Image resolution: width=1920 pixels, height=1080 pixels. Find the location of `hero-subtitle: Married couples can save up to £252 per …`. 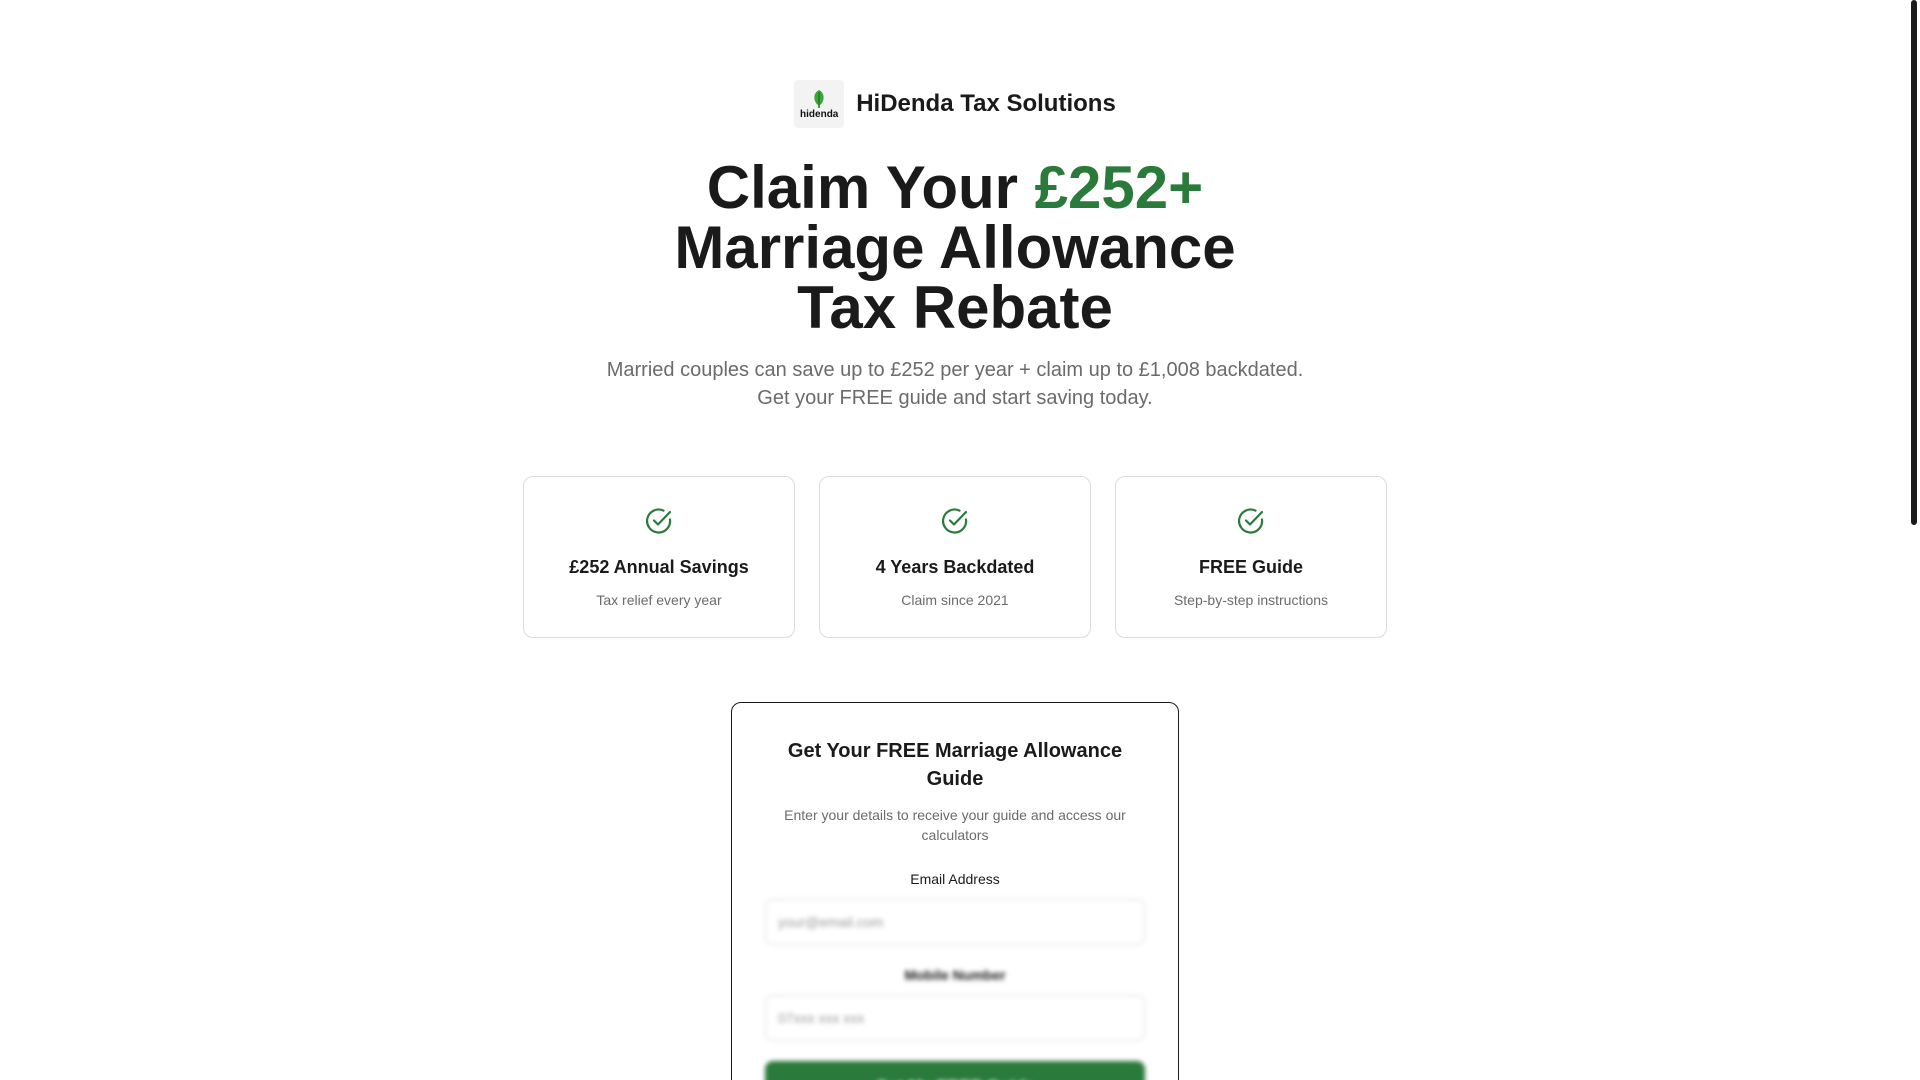

hero-subtitle: Married couples can save up to £252 per … is located at coordinates (955, 384).